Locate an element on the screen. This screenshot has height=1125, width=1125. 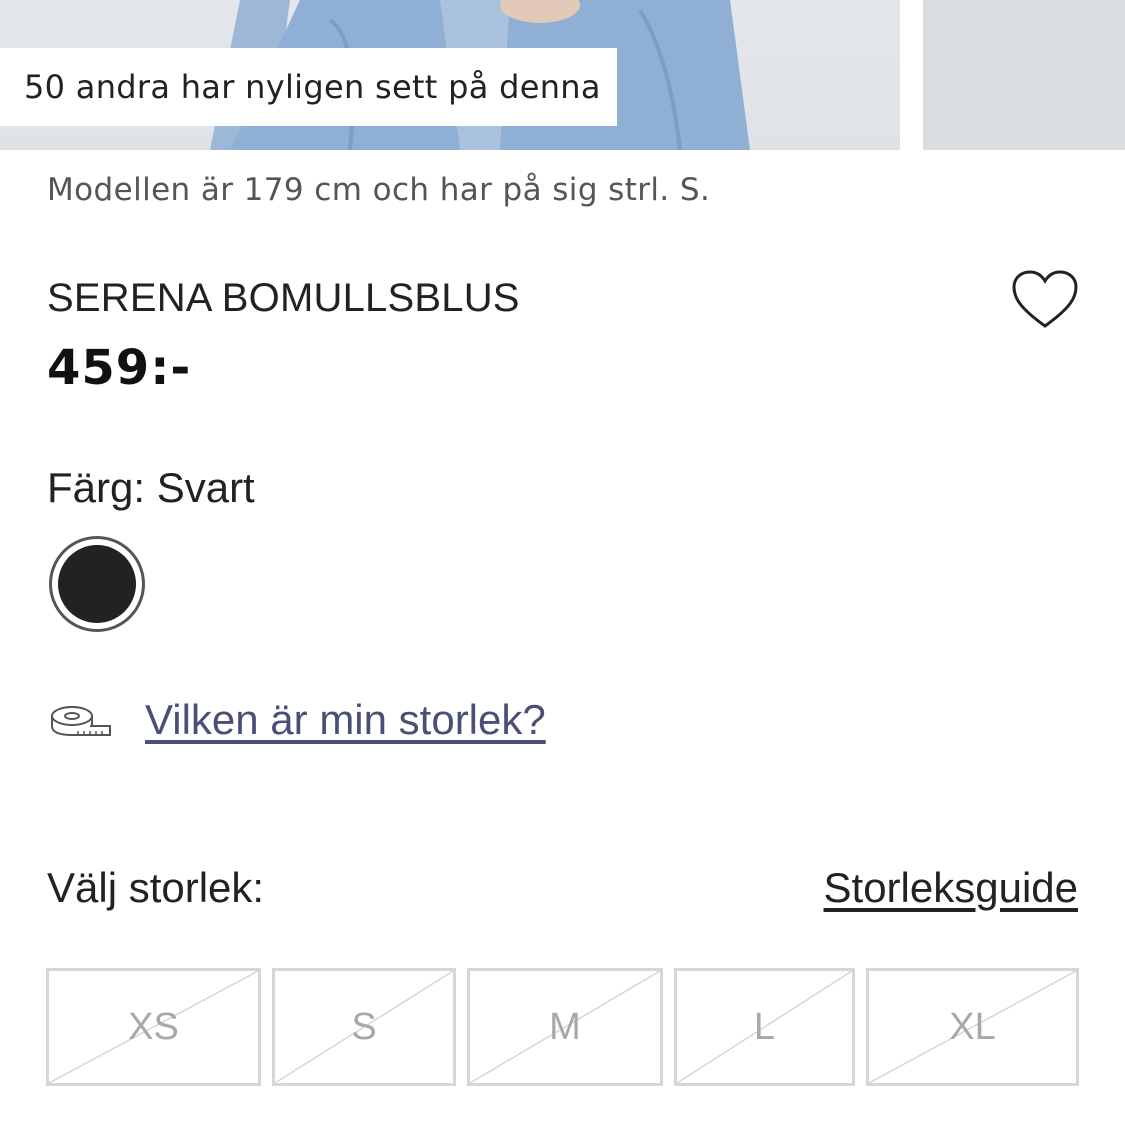
color-label: Färg: Svart is located at coordinates (151, 487).